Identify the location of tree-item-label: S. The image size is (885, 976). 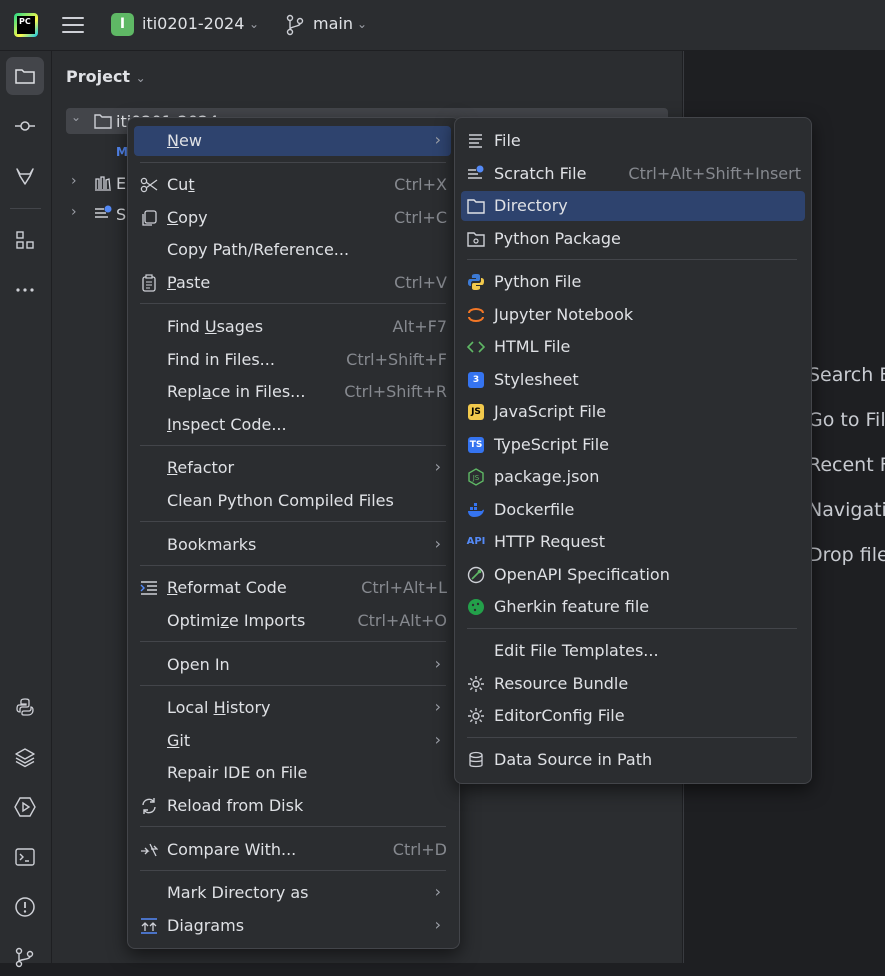
(121, 214).